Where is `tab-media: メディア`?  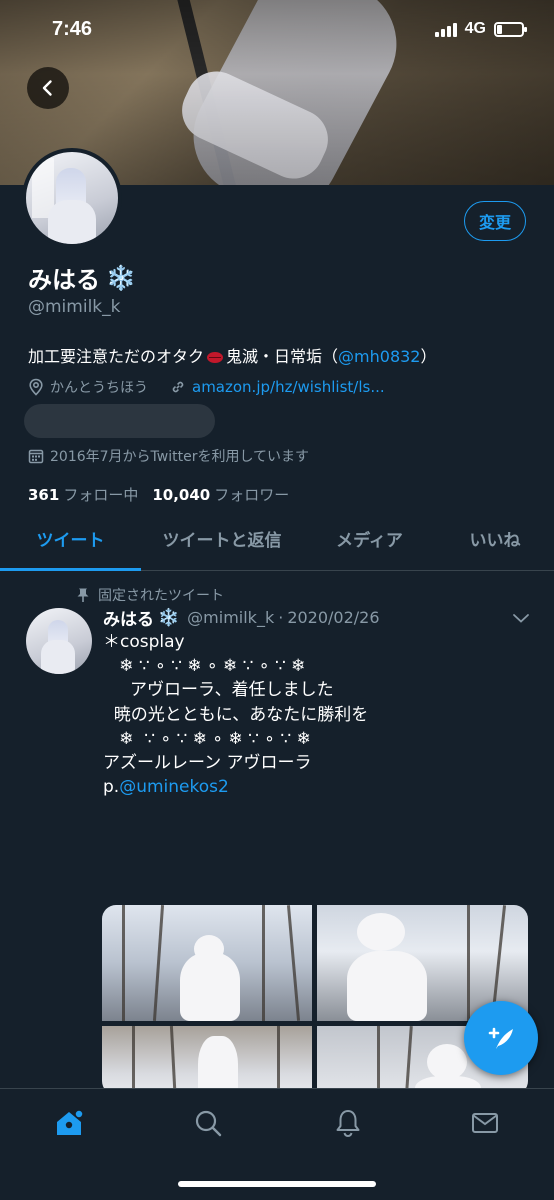 tab-media: メディア is located at coordinates (369, 543).